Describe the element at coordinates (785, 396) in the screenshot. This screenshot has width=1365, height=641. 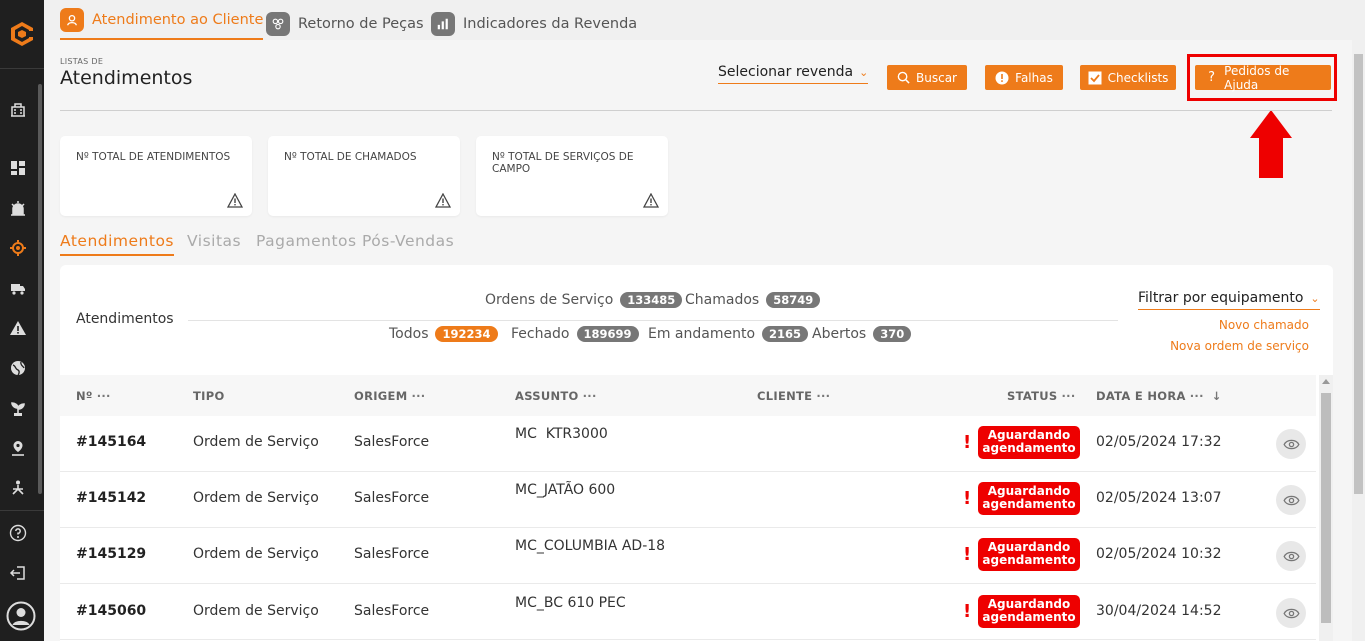
I see `col-label: CLIENTE` at that location.